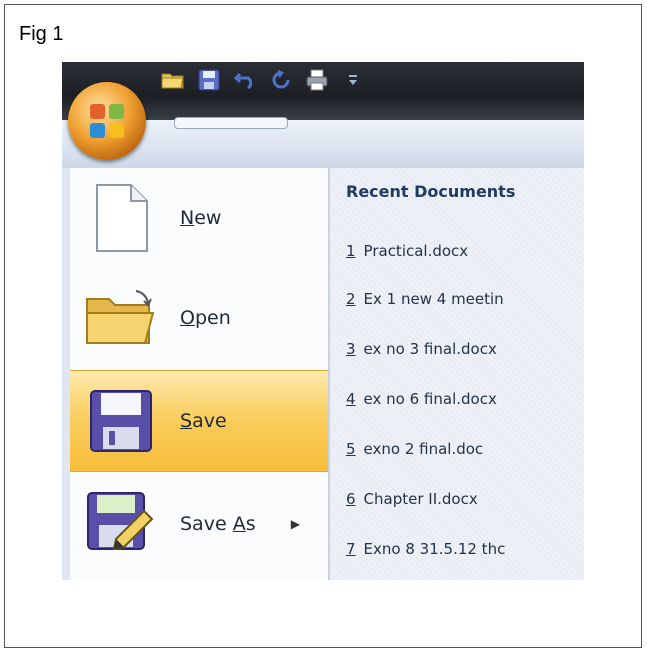  I want to click on menu-item-open: Open, so click(199, 318).